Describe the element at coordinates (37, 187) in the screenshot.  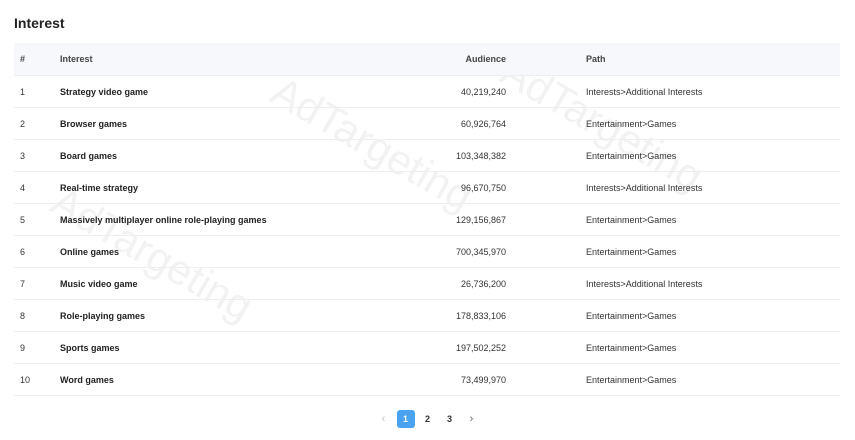
I see `row-index: 4` at that location.